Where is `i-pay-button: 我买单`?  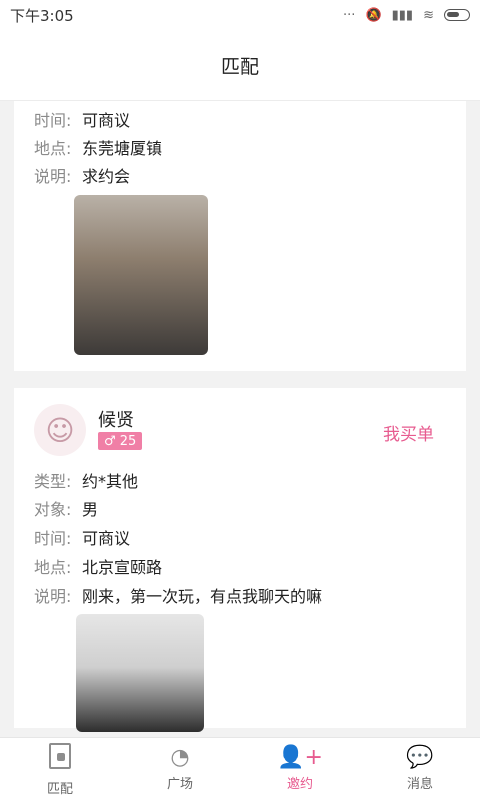 i-pay-button: 我买单 is located at coordinates (408, 432).